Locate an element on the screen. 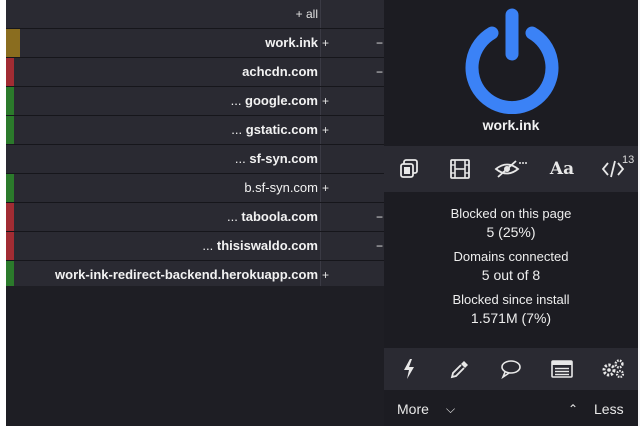 The image size is (640, 426). bottom-toolbar is located at coordinates (511, 369).